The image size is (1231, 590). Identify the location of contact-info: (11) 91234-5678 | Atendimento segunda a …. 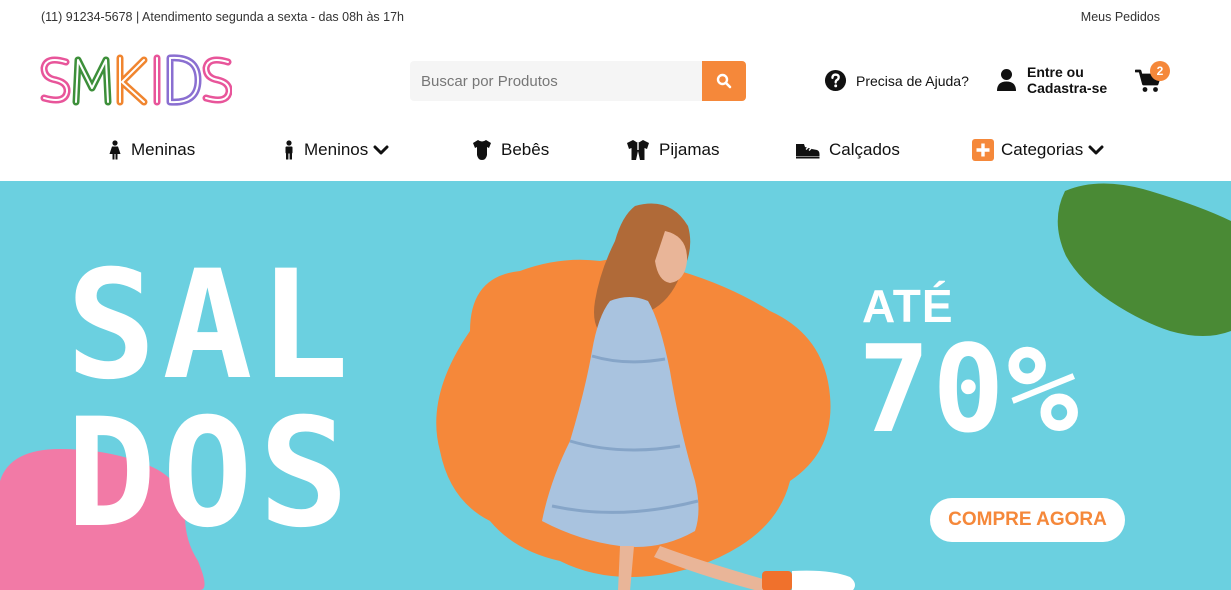
(222, 17).